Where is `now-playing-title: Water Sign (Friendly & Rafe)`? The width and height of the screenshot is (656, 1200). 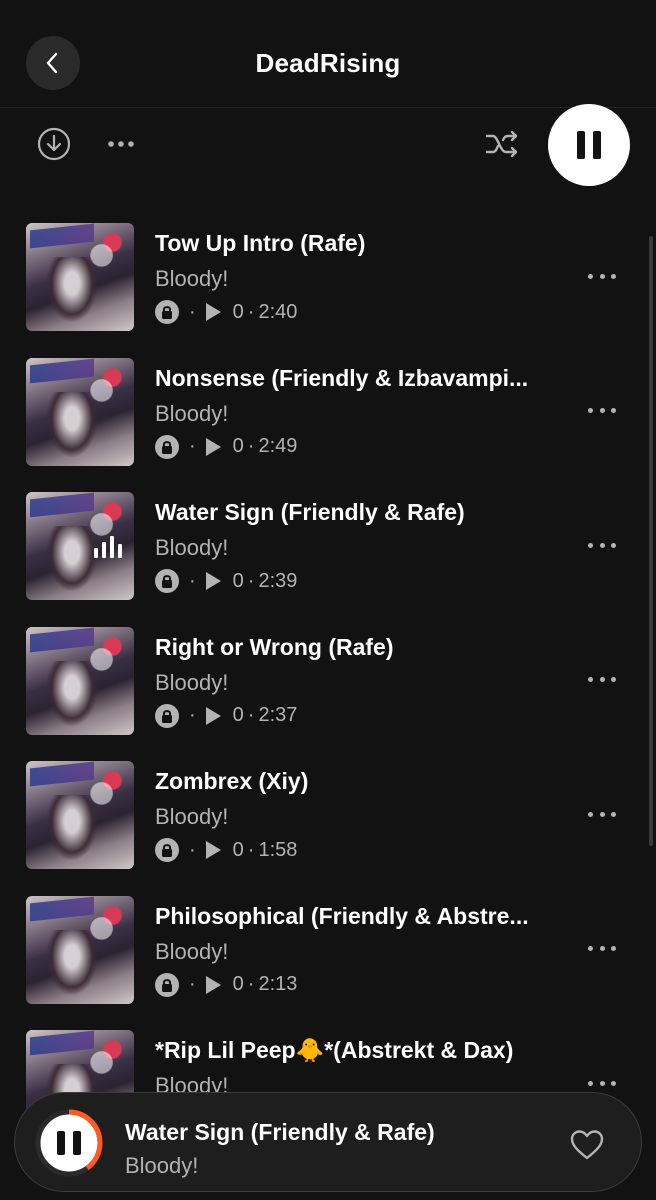
now-playing-title: Water Sign (Friendly & Rafe) is located at coordinates (280, 1132).